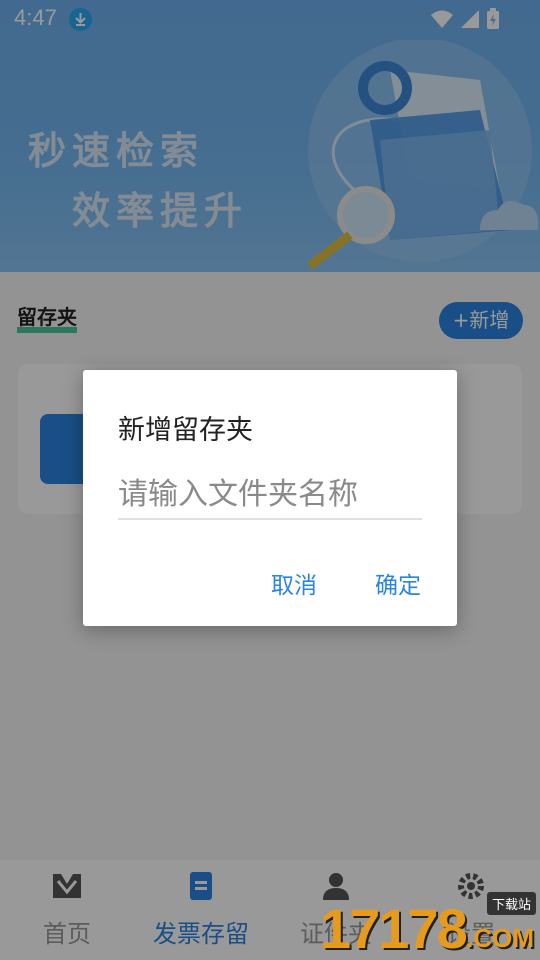 Image resolution: width=540 pixels, height=960 pixels. I want to click on watermark-logo: 17178 下载站 .COM, so click(425, 924).